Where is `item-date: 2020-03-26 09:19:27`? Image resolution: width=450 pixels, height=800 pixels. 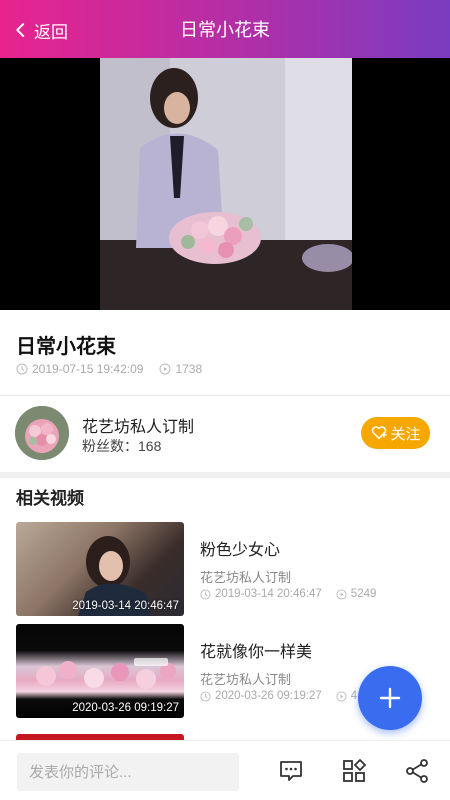 item-date: 2020-03-26 09:19:27 is located at coordinates (268, 696).